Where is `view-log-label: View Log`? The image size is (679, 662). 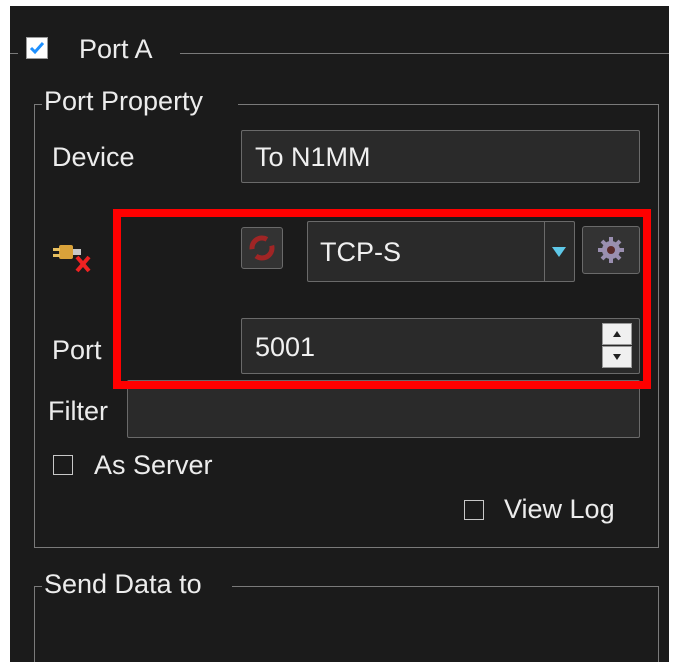
view-log-label: View Log is located at coordinates (559, 509).